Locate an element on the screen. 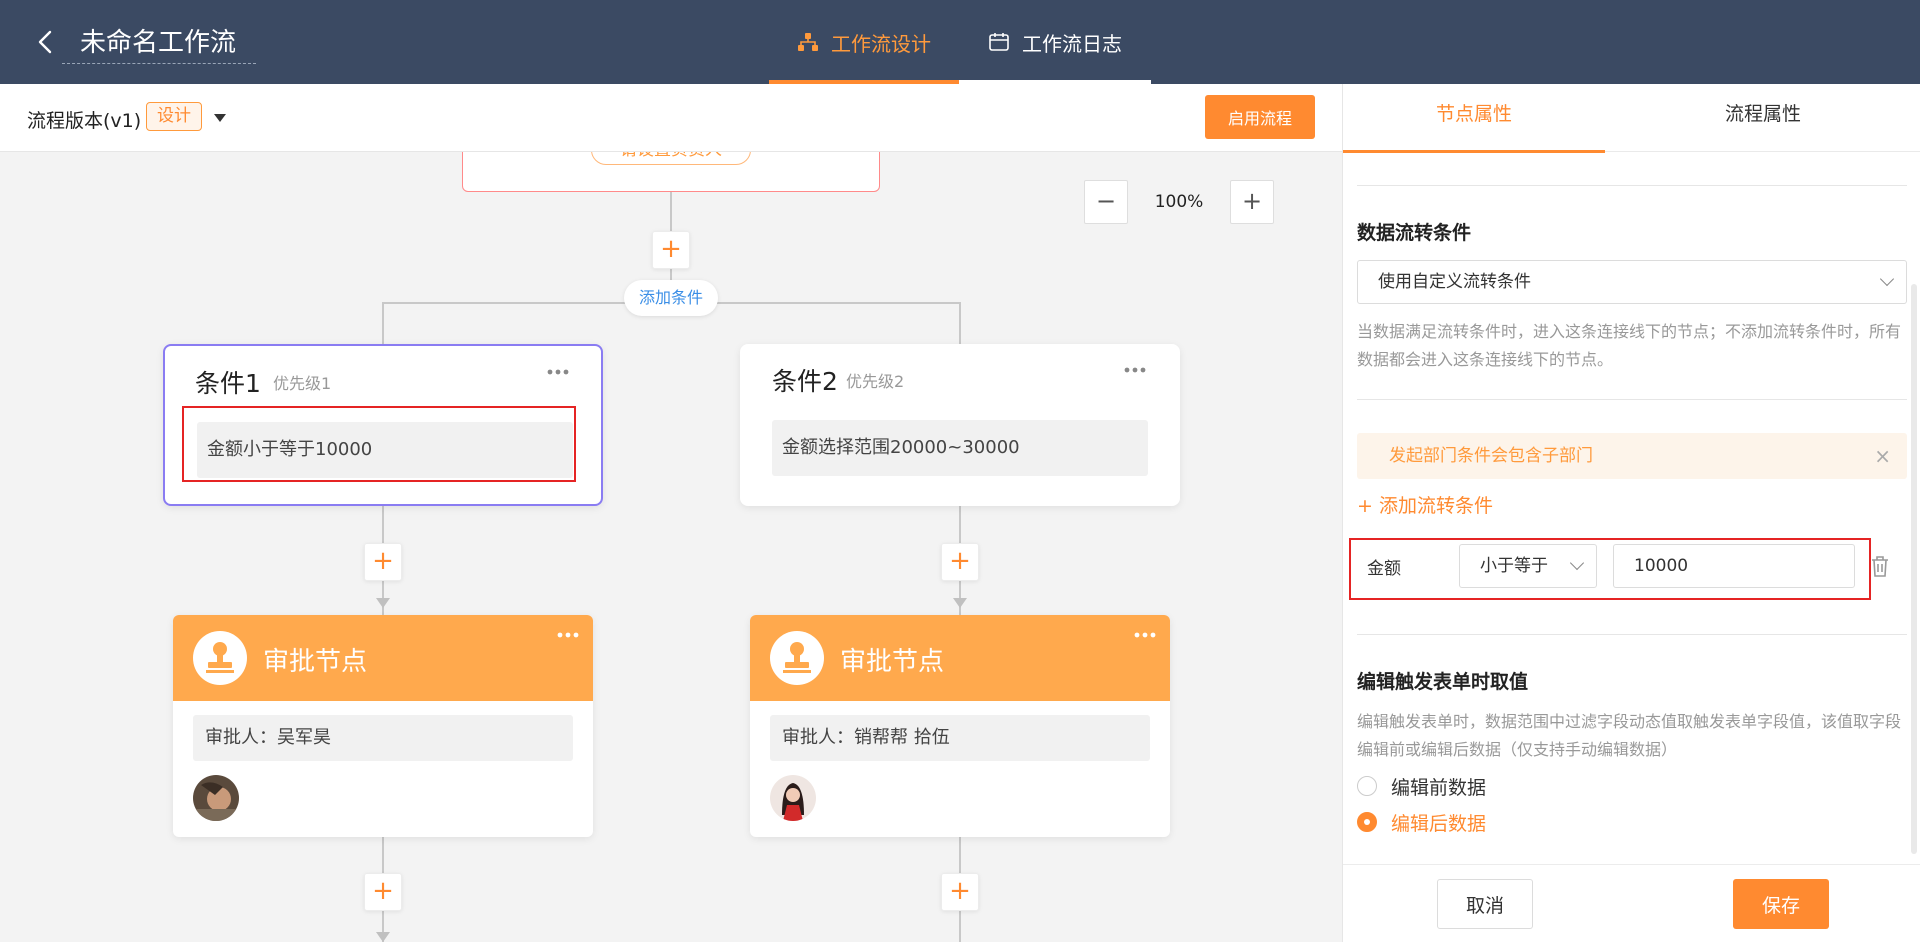 This screenshot has height=942, width=1920. condition-card-2: 条件2 优先级2 金额选择范围20000~30000 is located at coordinates (960, 425).